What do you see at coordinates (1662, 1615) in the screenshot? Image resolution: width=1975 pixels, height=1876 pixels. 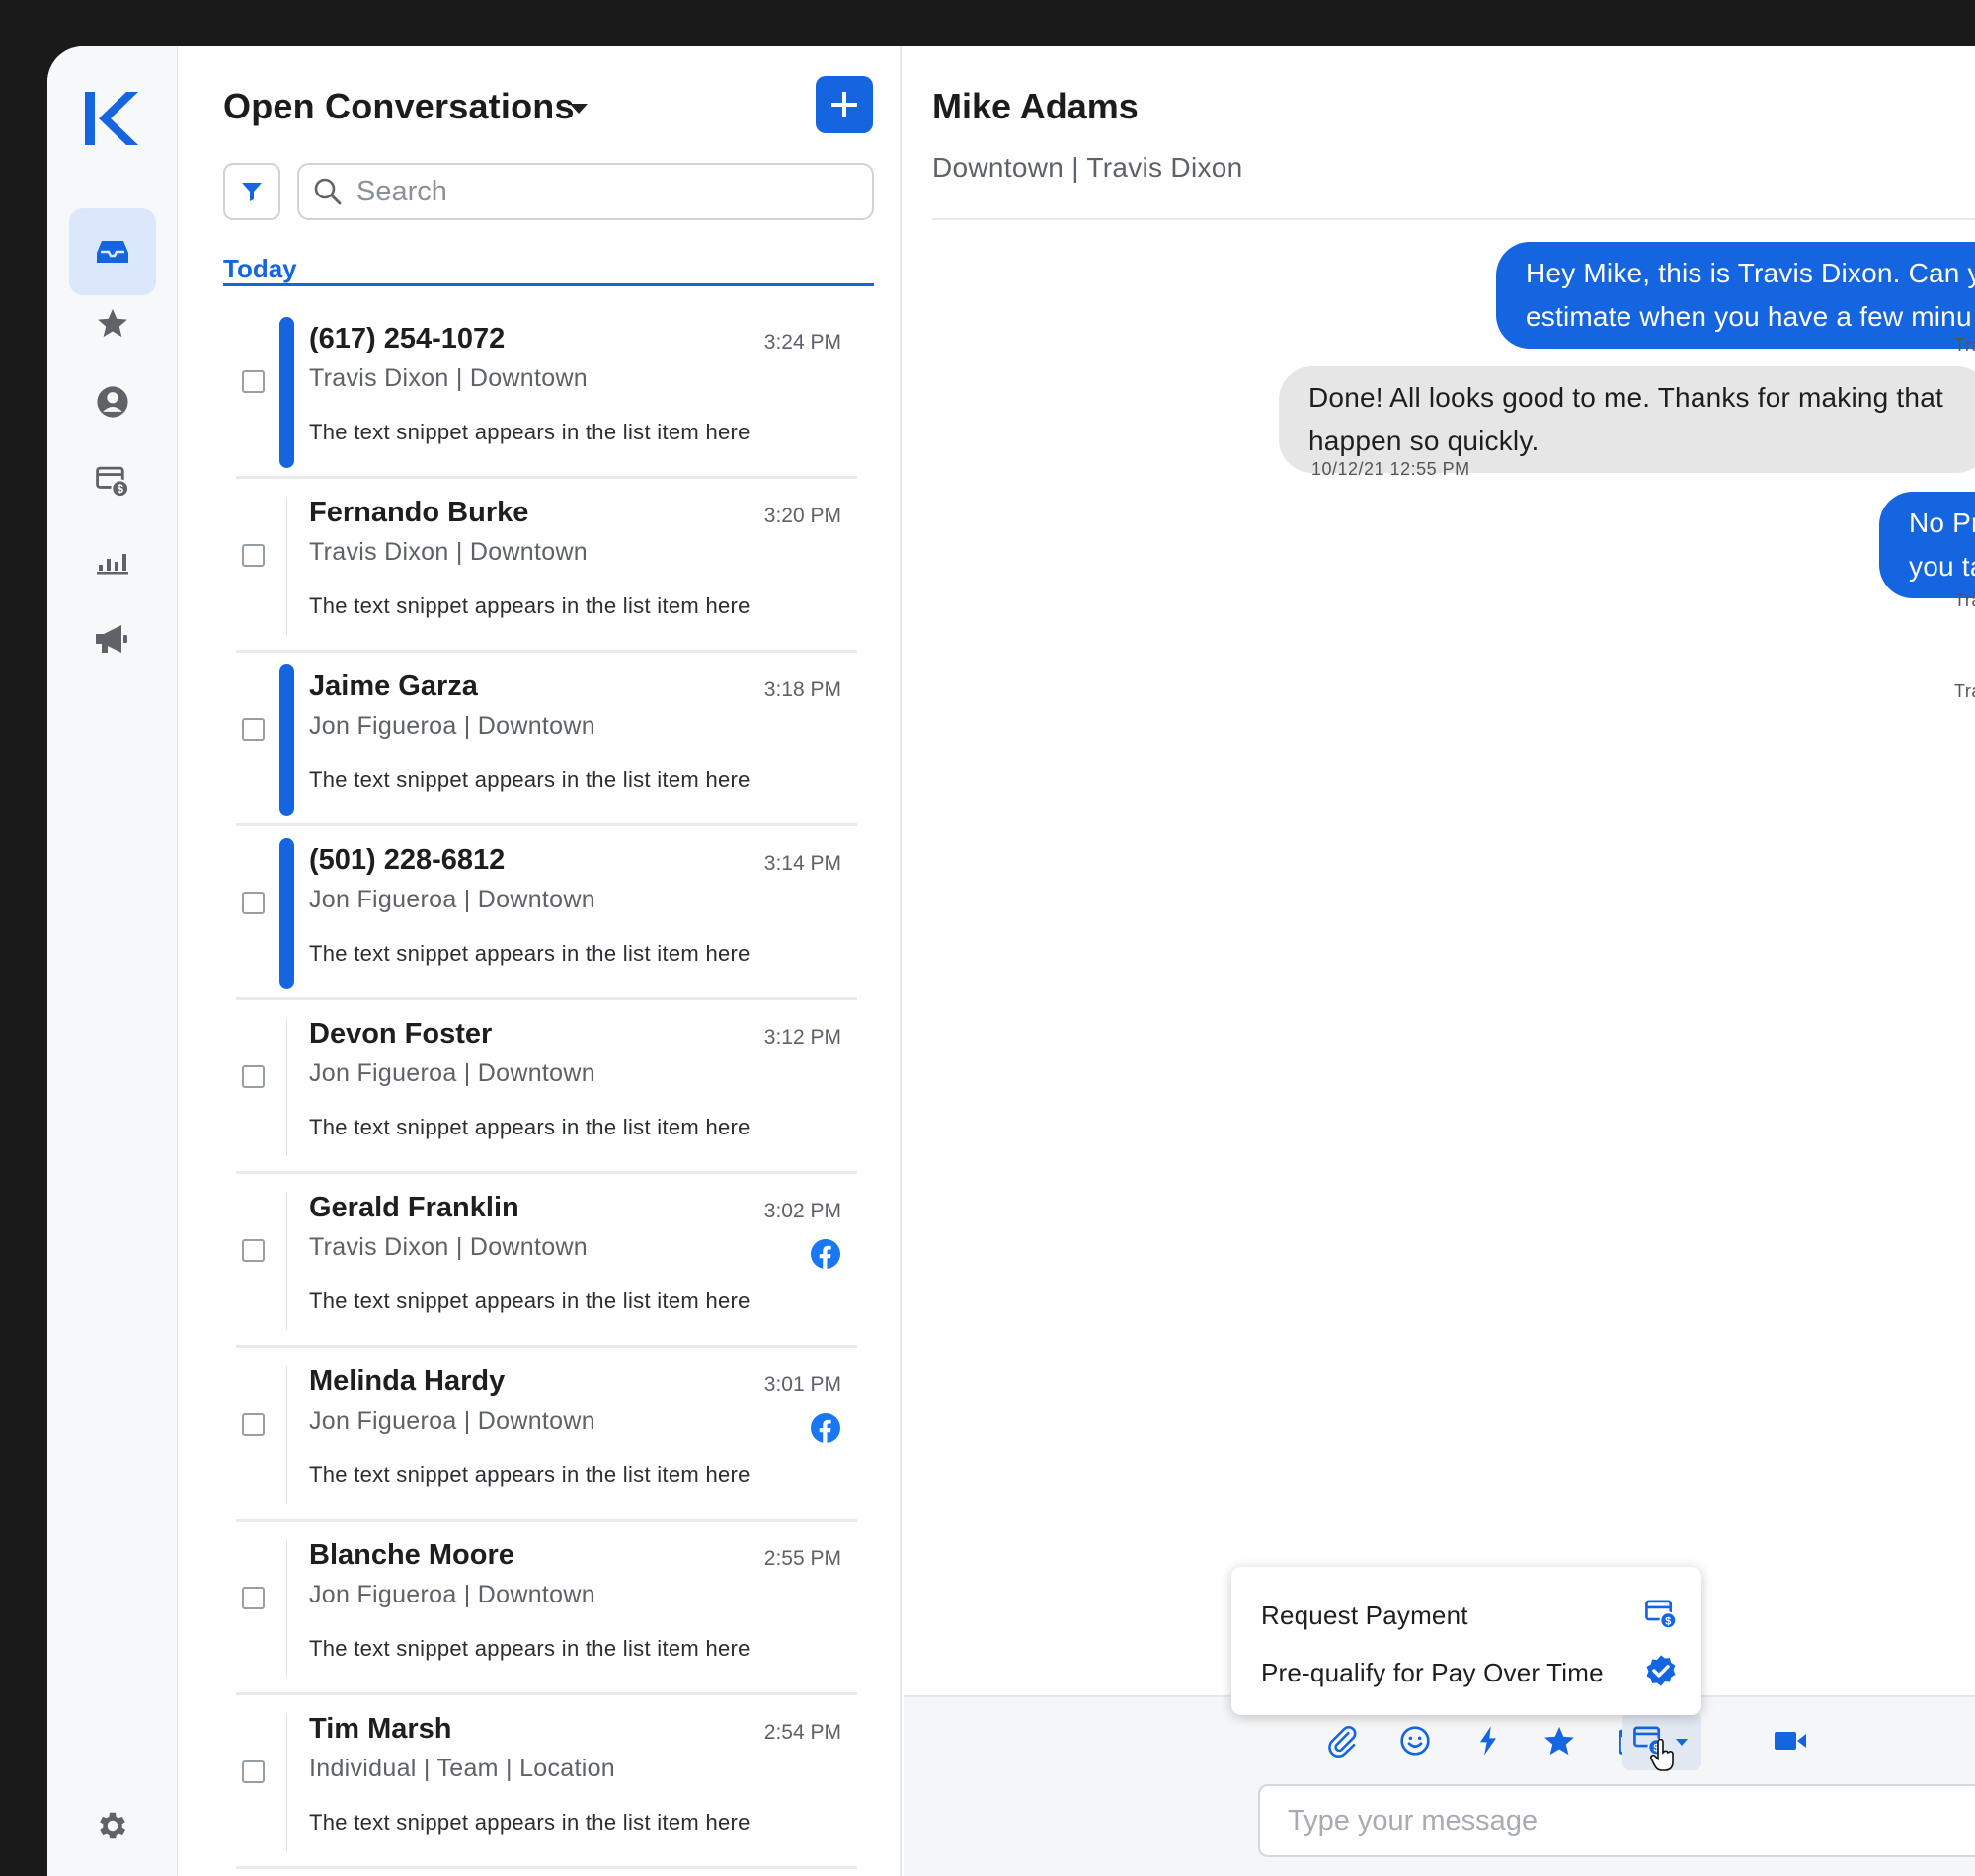 I see `payment-card-icon: $` at bounding box center [1662, 1615].